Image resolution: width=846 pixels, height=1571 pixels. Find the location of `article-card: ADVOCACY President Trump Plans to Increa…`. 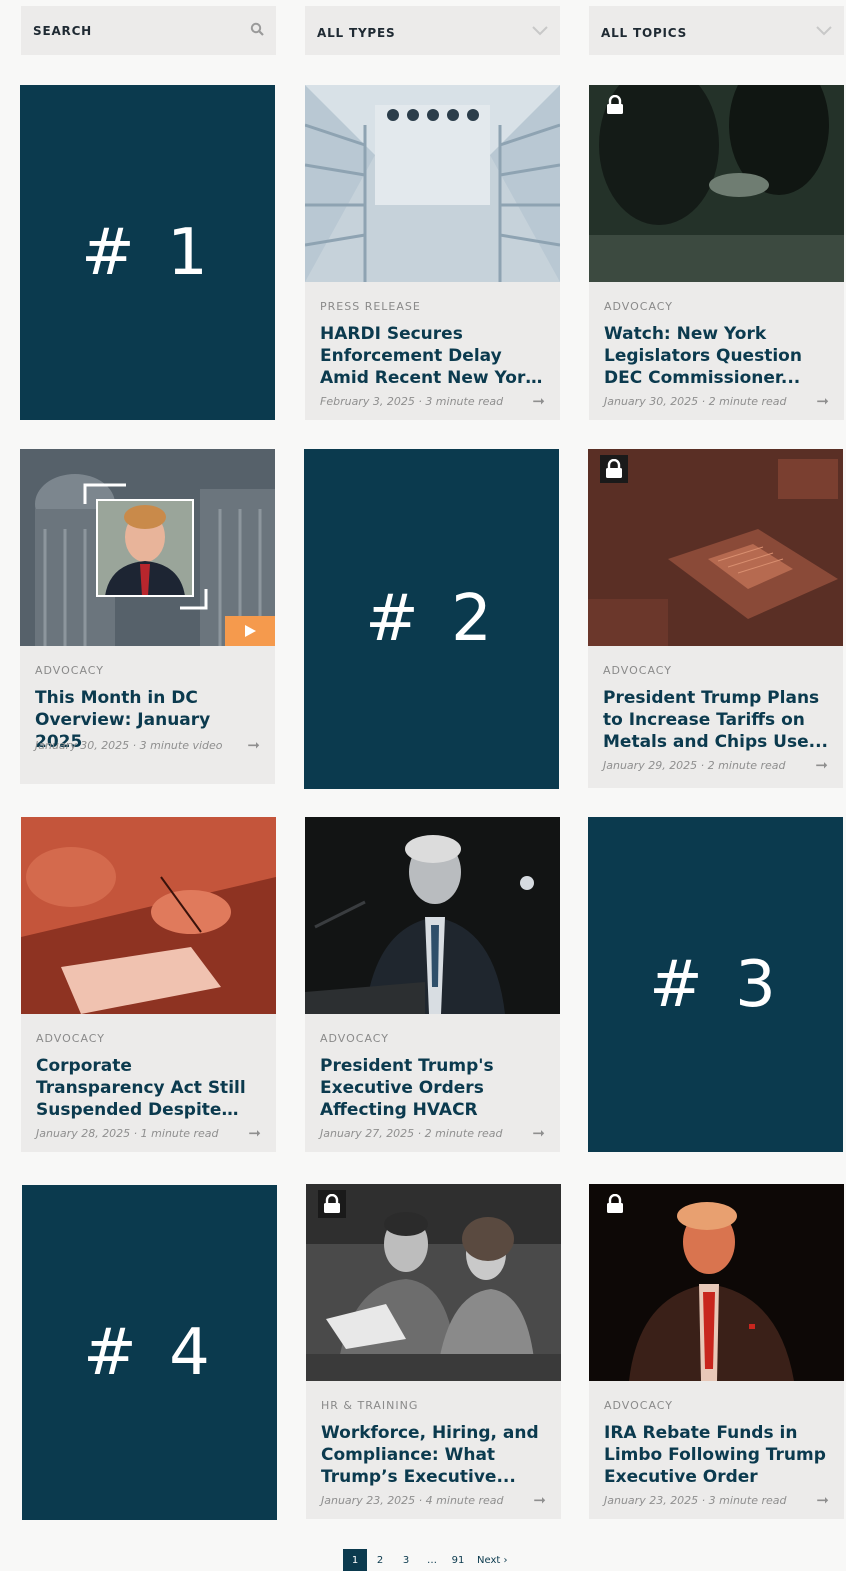

article-card: ADVOCACY President Trump Plans to Increa… is located at coordinates (715, 618).